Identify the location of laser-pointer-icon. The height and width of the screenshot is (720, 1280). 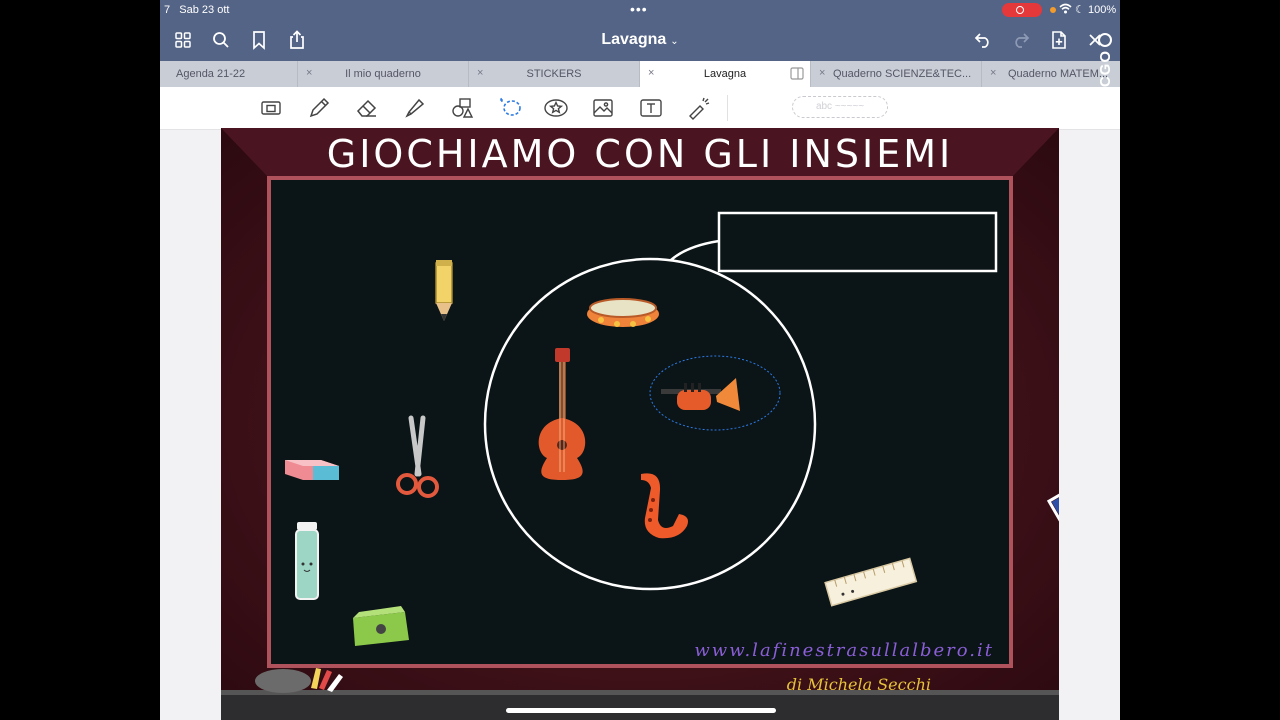
(699, 108).